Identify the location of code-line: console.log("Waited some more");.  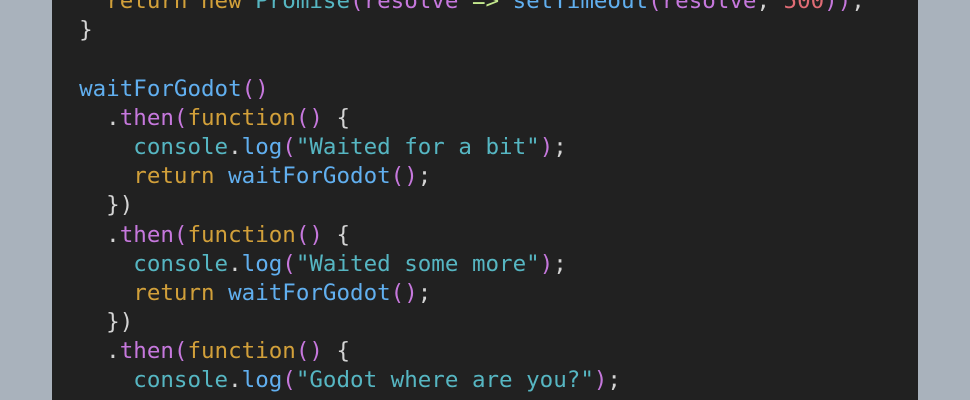
(458, 264).